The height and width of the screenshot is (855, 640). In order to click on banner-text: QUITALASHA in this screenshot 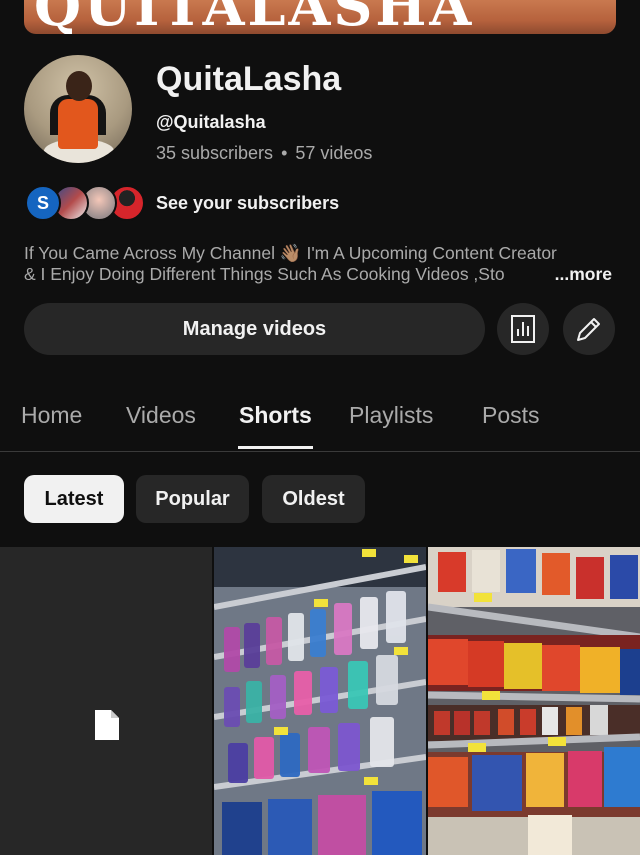, I will do `click(254, 17)`.